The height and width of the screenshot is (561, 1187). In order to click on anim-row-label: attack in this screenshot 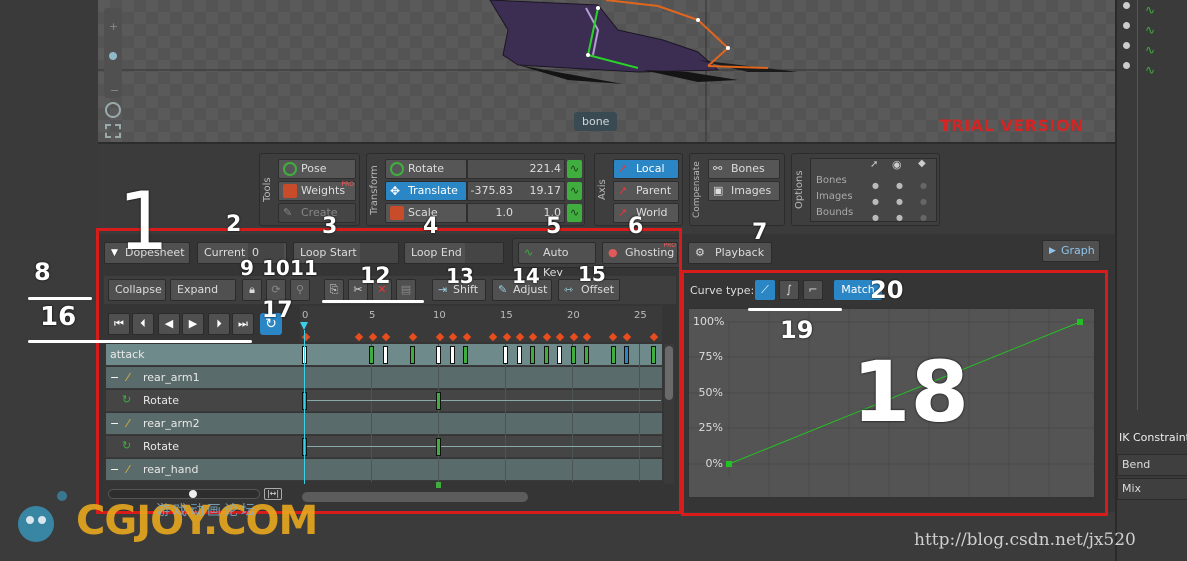, I will do `click(127, 355)`.